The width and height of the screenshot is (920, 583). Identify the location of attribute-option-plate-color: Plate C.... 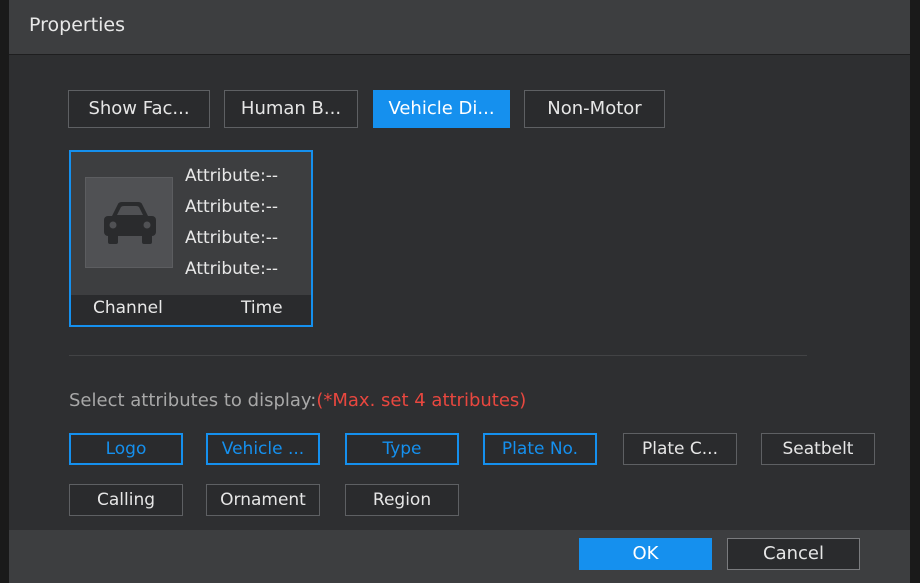
(680, 449).